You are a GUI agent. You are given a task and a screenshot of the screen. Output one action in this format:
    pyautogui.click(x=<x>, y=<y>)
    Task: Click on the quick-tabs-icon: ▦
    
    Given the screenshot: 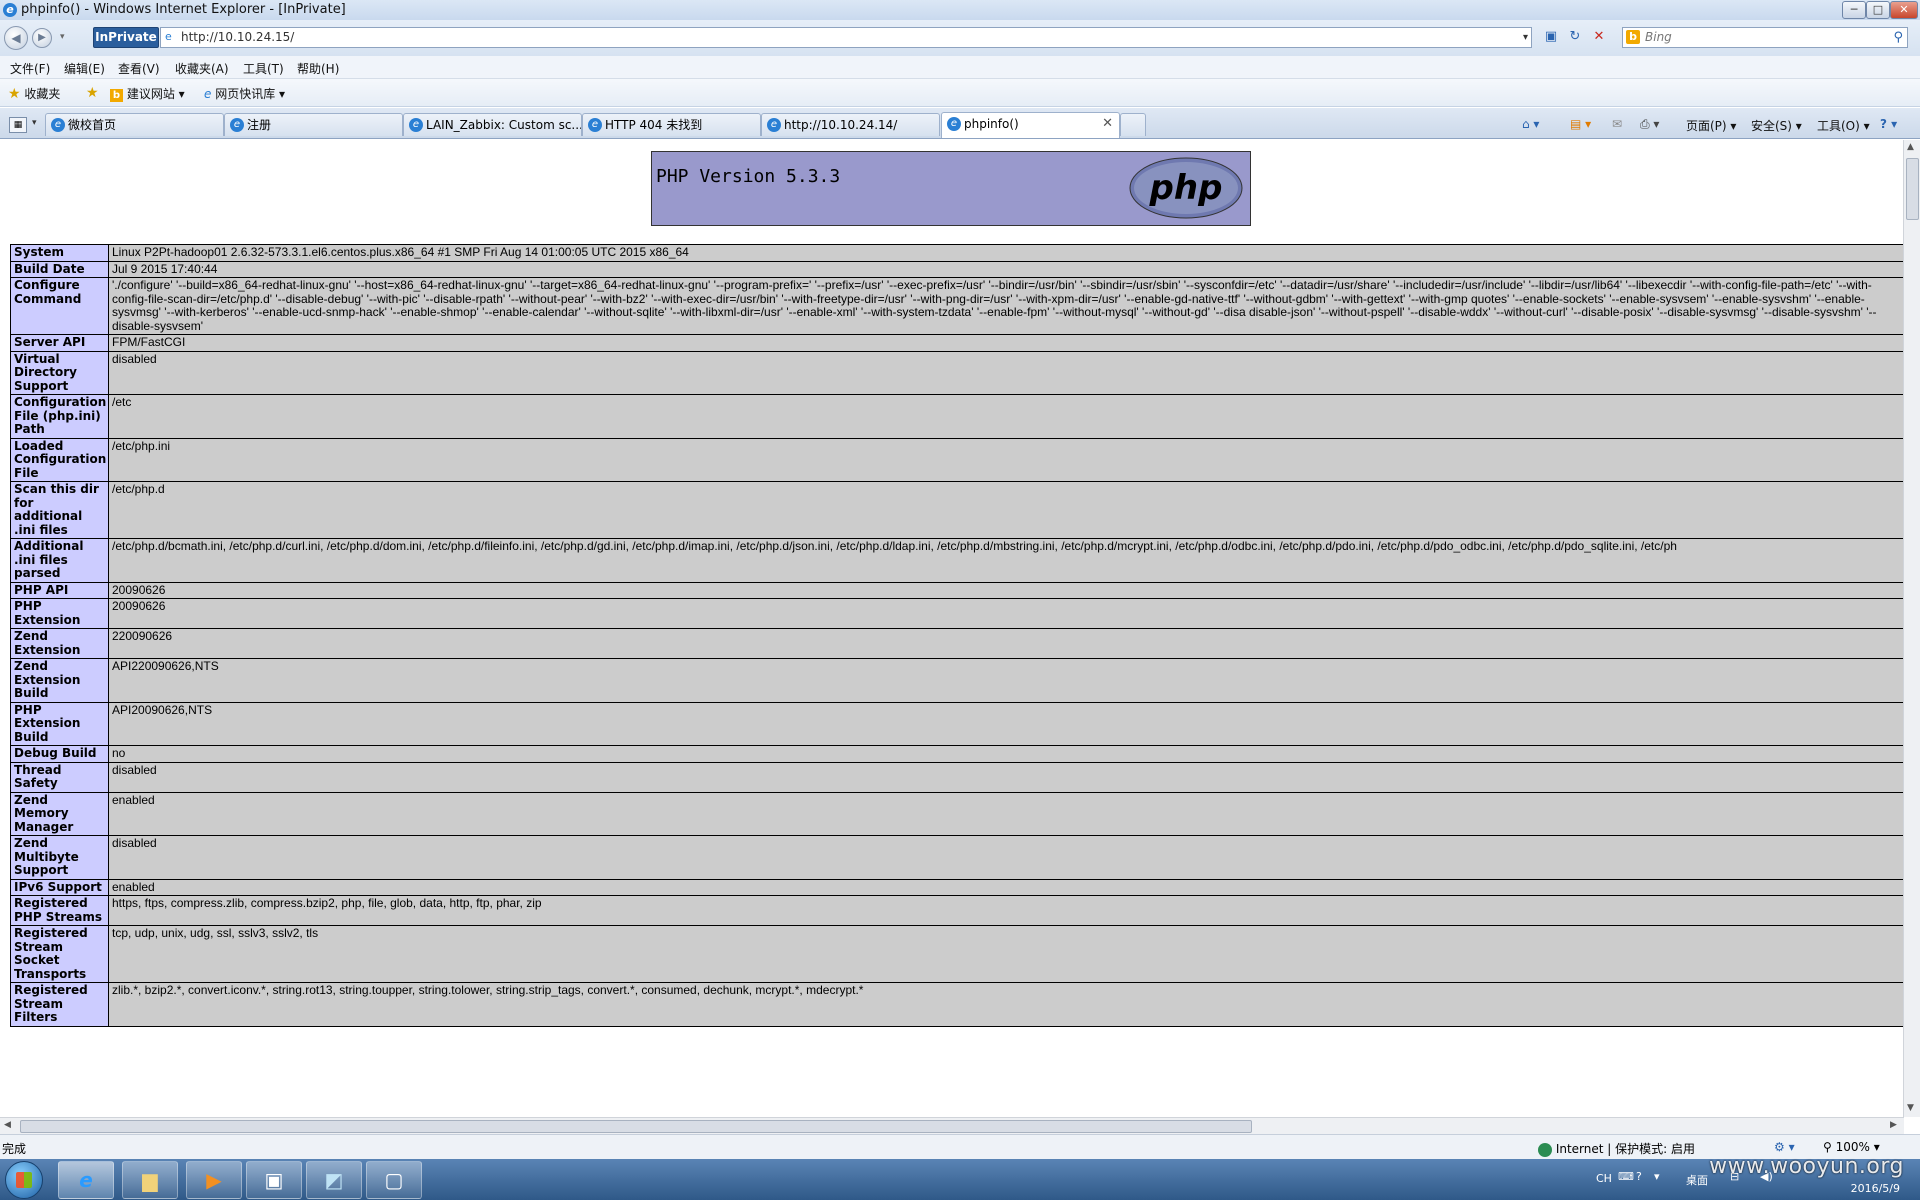 What is the action you would take?
    pyautogui.click(x=18, y=125)
    